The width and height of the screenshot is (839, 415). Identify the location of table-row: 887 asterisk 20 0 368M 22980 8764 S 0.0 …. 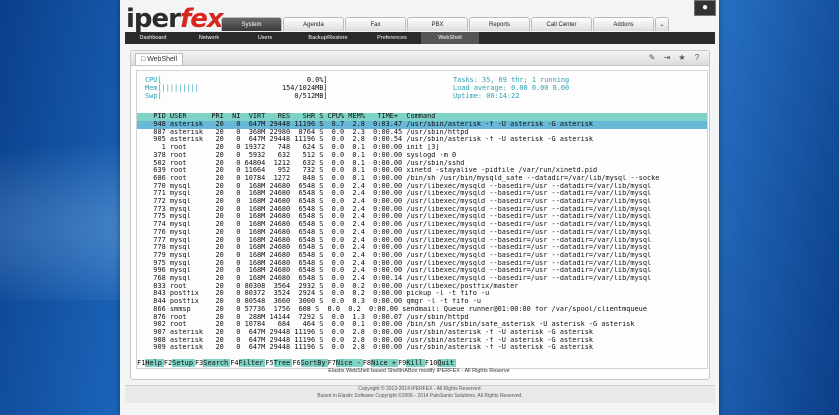
(425, 133).